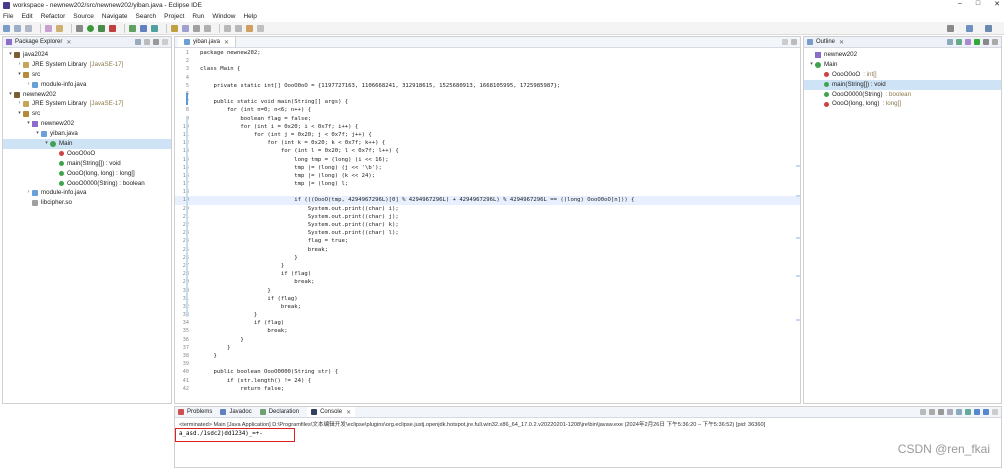 The width and height of the screenshot is (1004, 470). What do you see at coordinates (487, 364) in the screenshot?
I see `code-line: 39` at bounding box center [487, 364].